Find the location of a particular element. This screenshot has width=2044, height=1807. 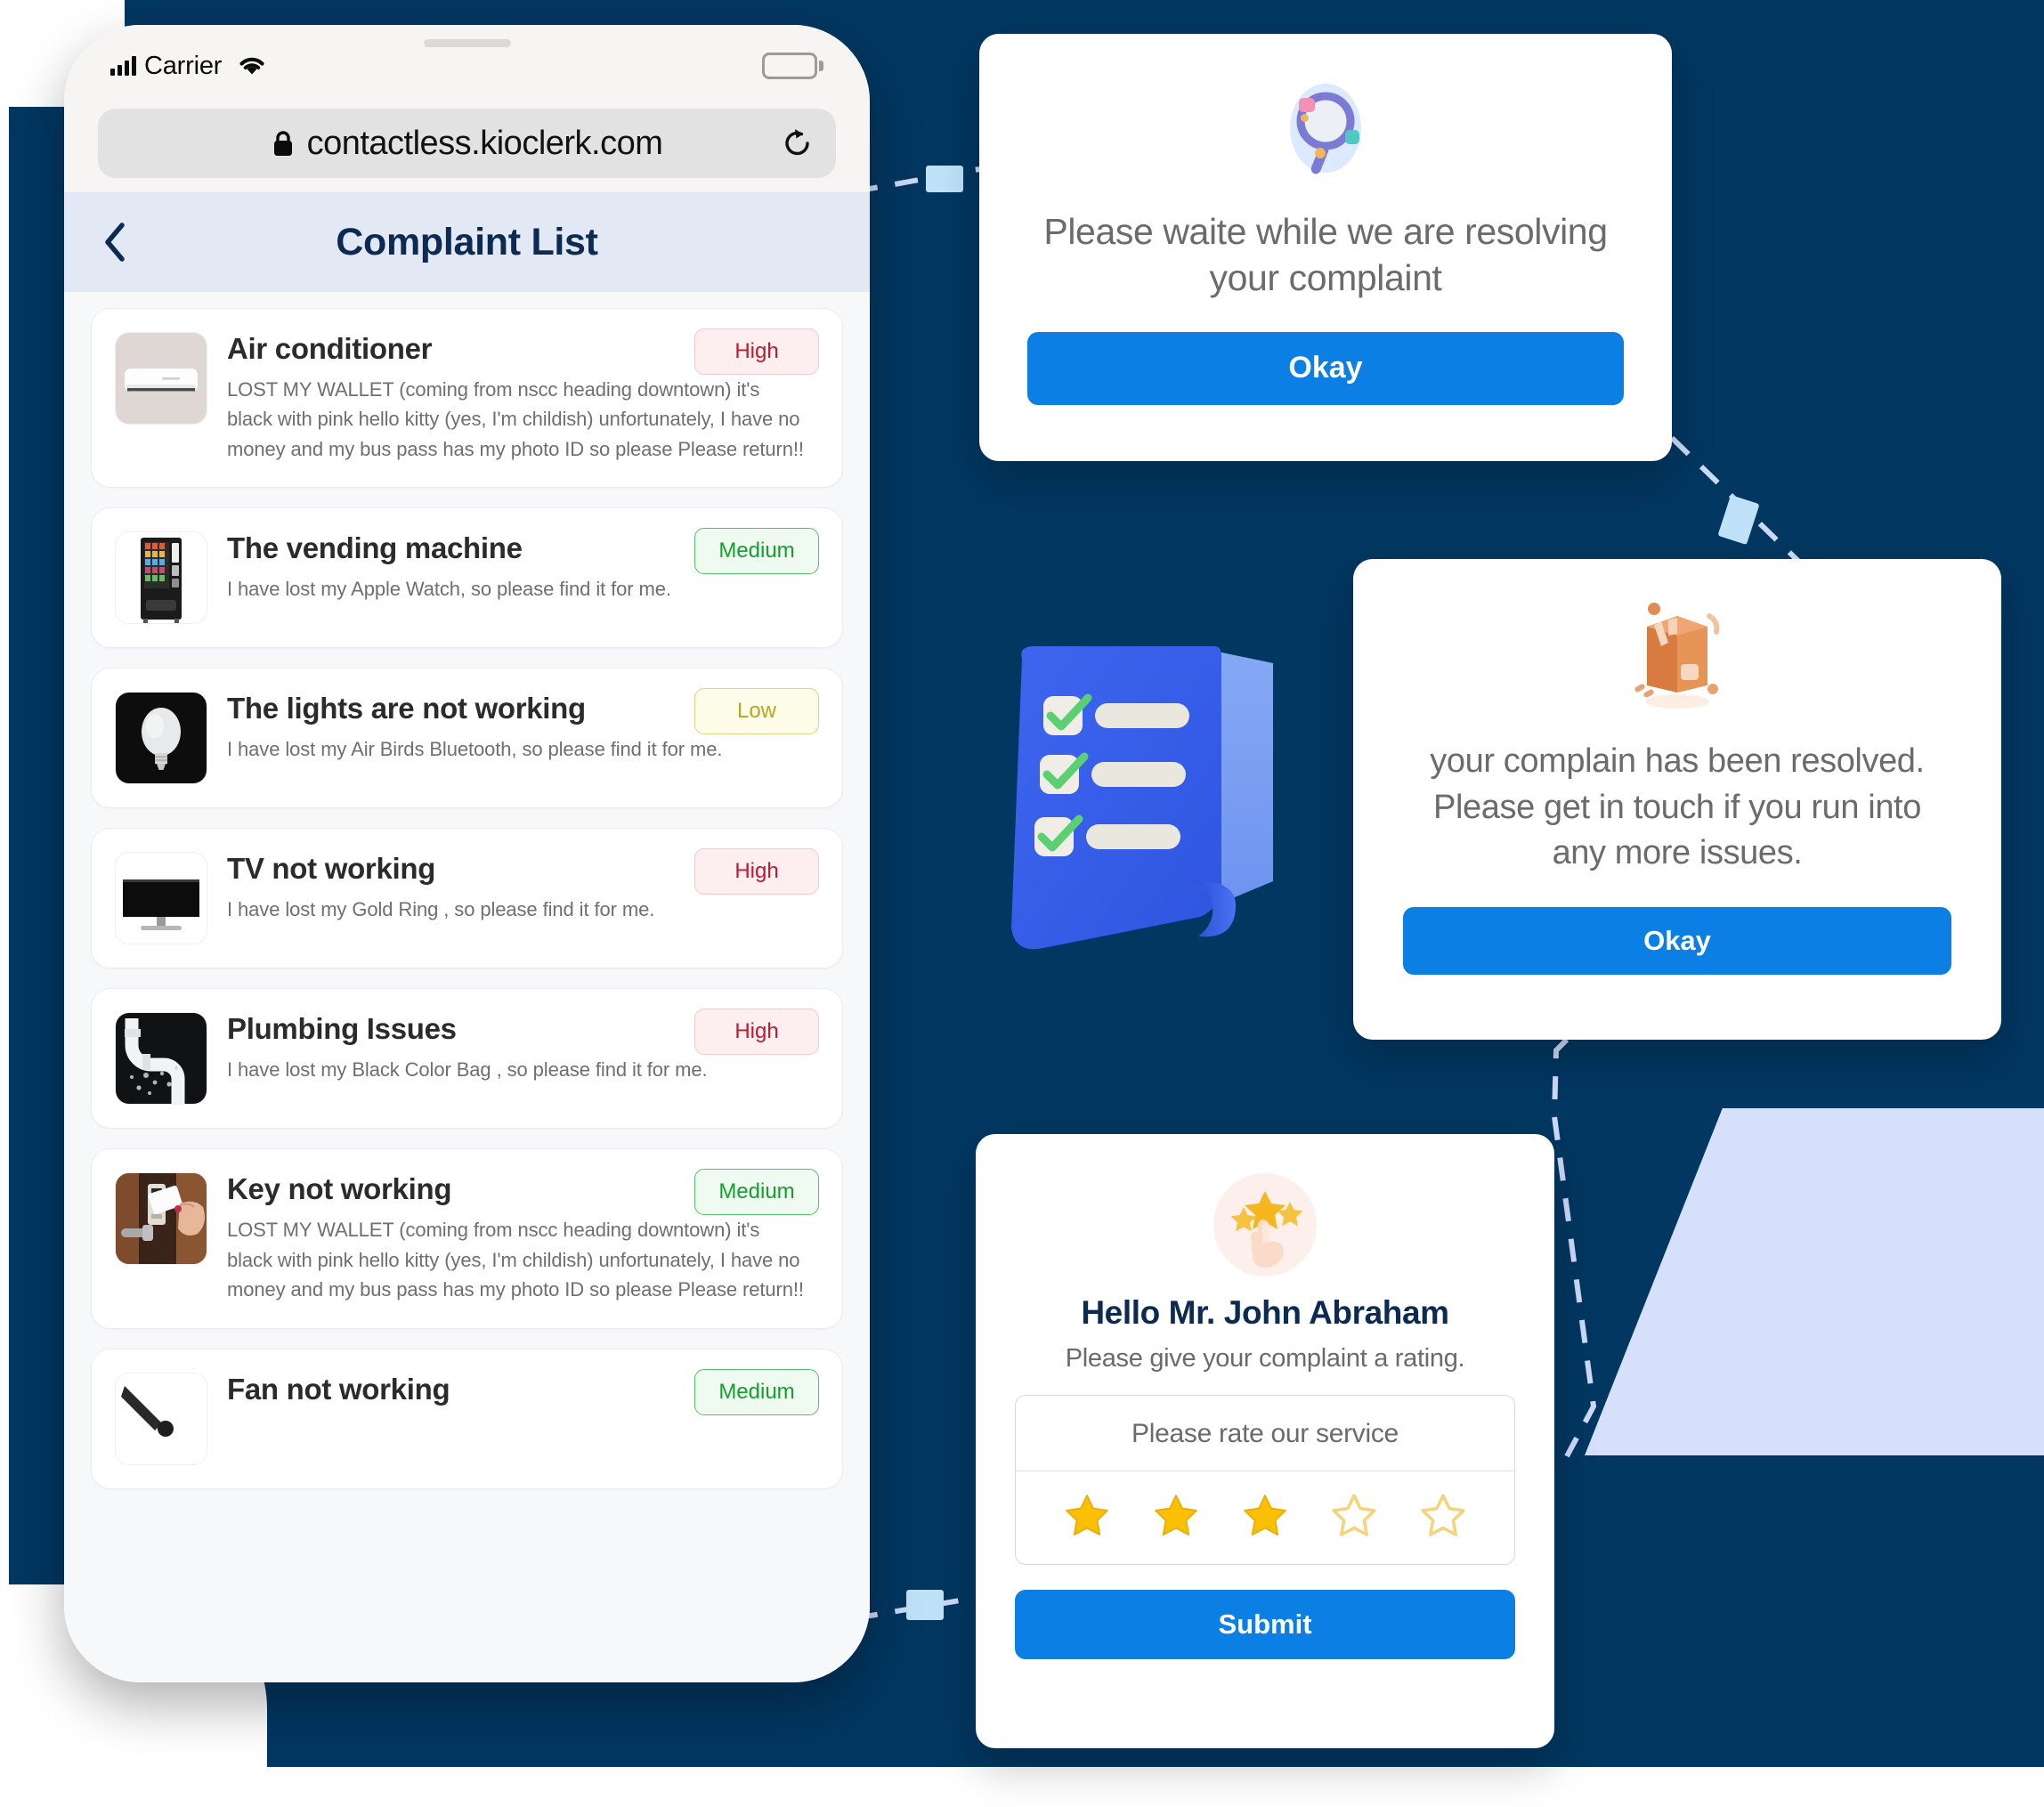

package-box-3d-icon is located at coordinates (1677, 658).